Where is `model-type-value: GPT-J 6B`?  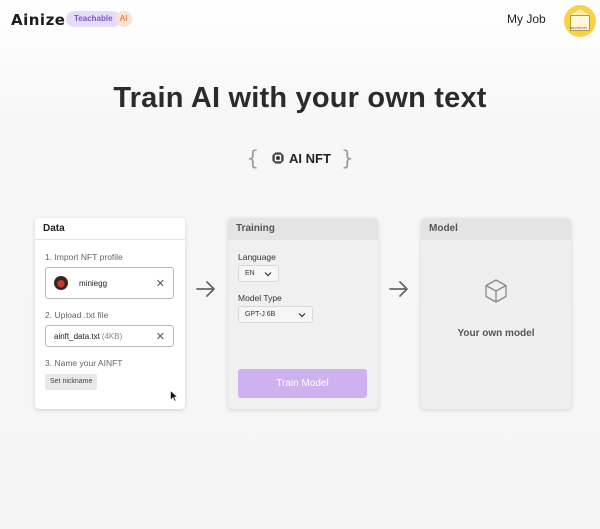 model-type-value: GPT-J 6B is located at coordinates (260, 314).